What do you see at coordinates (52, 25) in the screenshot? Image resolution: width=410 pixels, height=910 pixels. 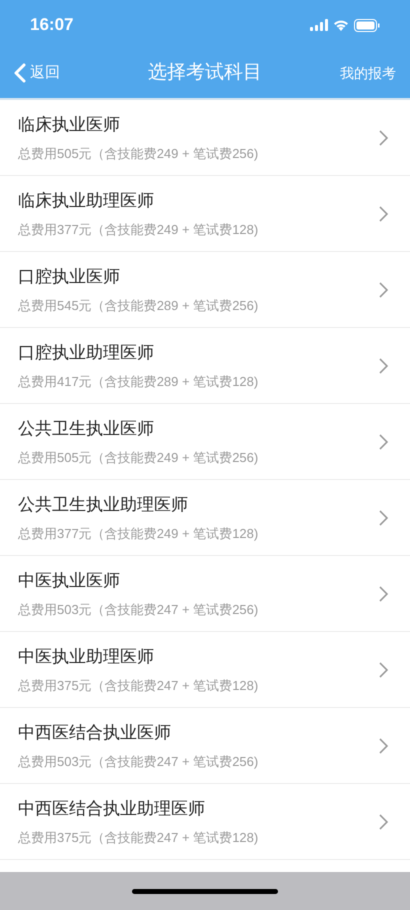 I see `status-time: 16:07` at bounding box center [52, 25].